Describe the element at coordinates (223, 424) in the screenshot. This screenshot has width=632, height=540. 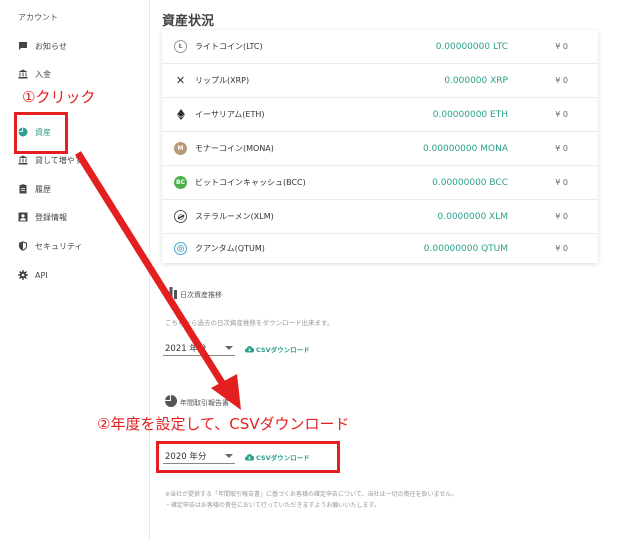
I see `annotation-step2-label: ②年度を設定して、CSVダウンロード` at that location.